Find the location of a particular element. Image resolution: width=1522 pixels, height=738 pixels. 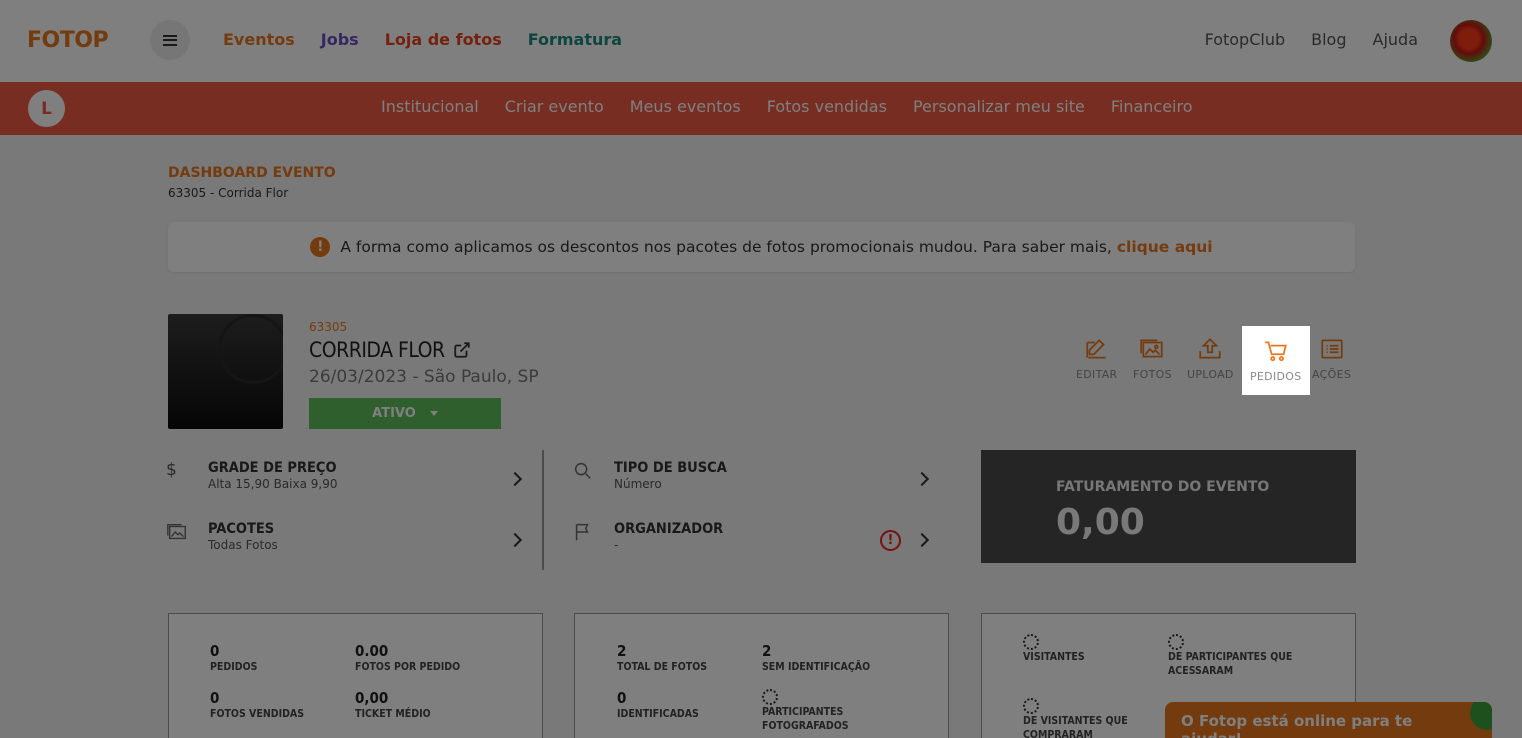

photos-action: FOTOS is located at coordinates (1152, 358).